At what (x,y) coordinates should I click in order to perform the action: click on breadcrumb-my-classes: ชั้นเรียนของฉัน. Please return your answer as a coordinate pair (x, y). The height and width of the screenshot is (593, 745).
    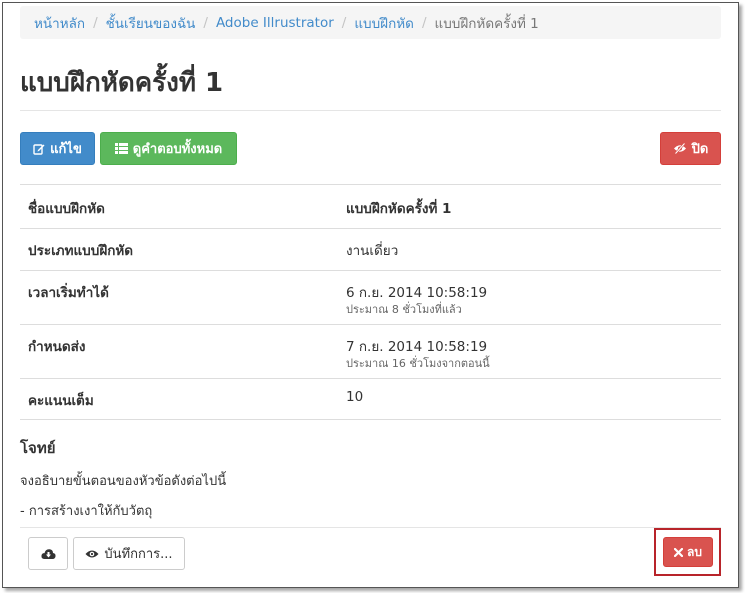
    Looking at the image, I should click on (151, 23).